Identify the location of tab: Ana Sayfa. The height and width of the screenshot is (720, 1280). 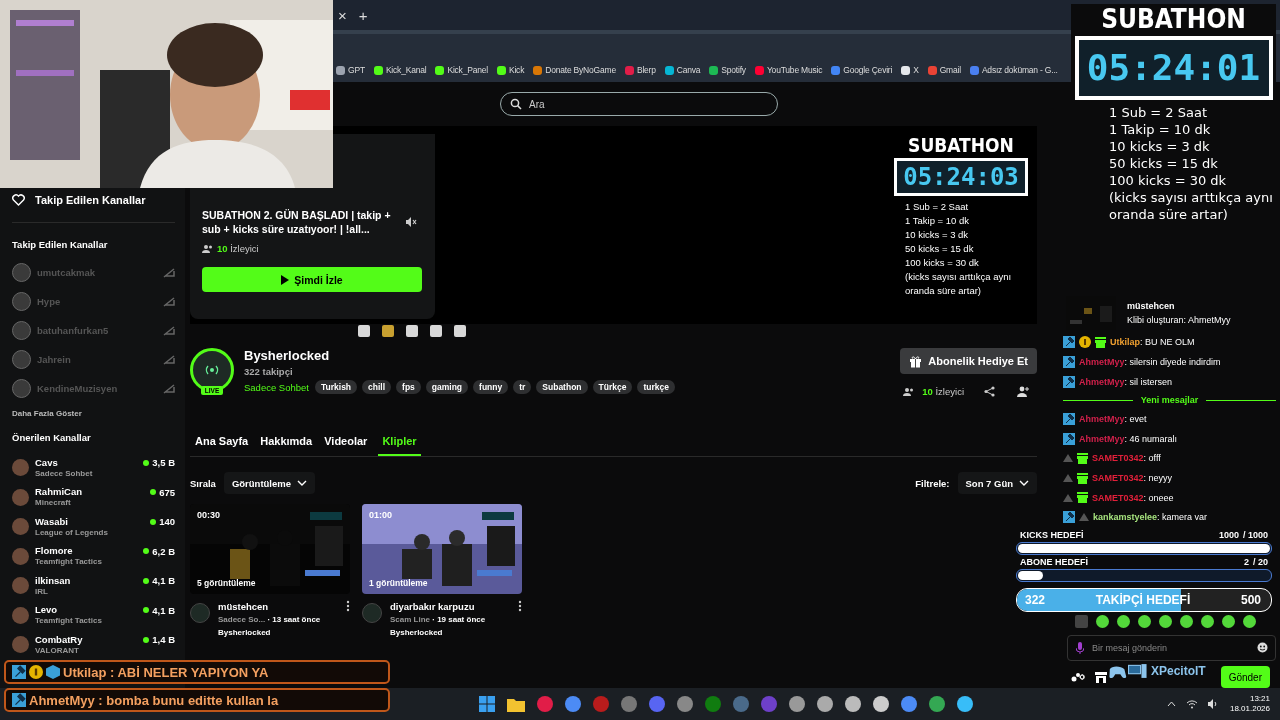
(222, 444).